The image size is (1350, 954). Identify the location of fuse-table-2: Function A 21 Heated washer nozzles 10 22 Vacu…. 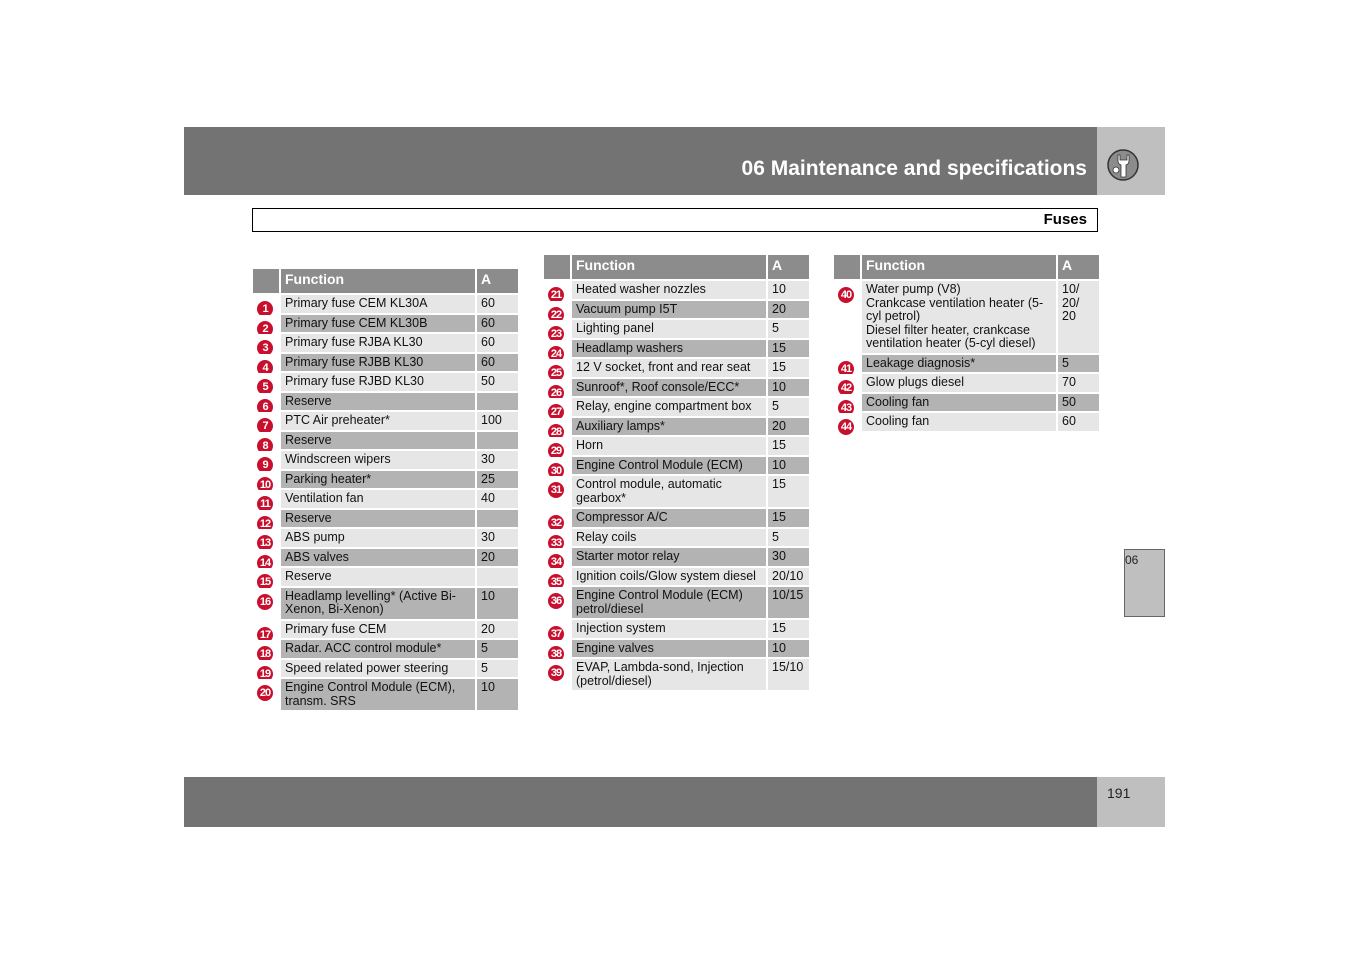
(676, 473).